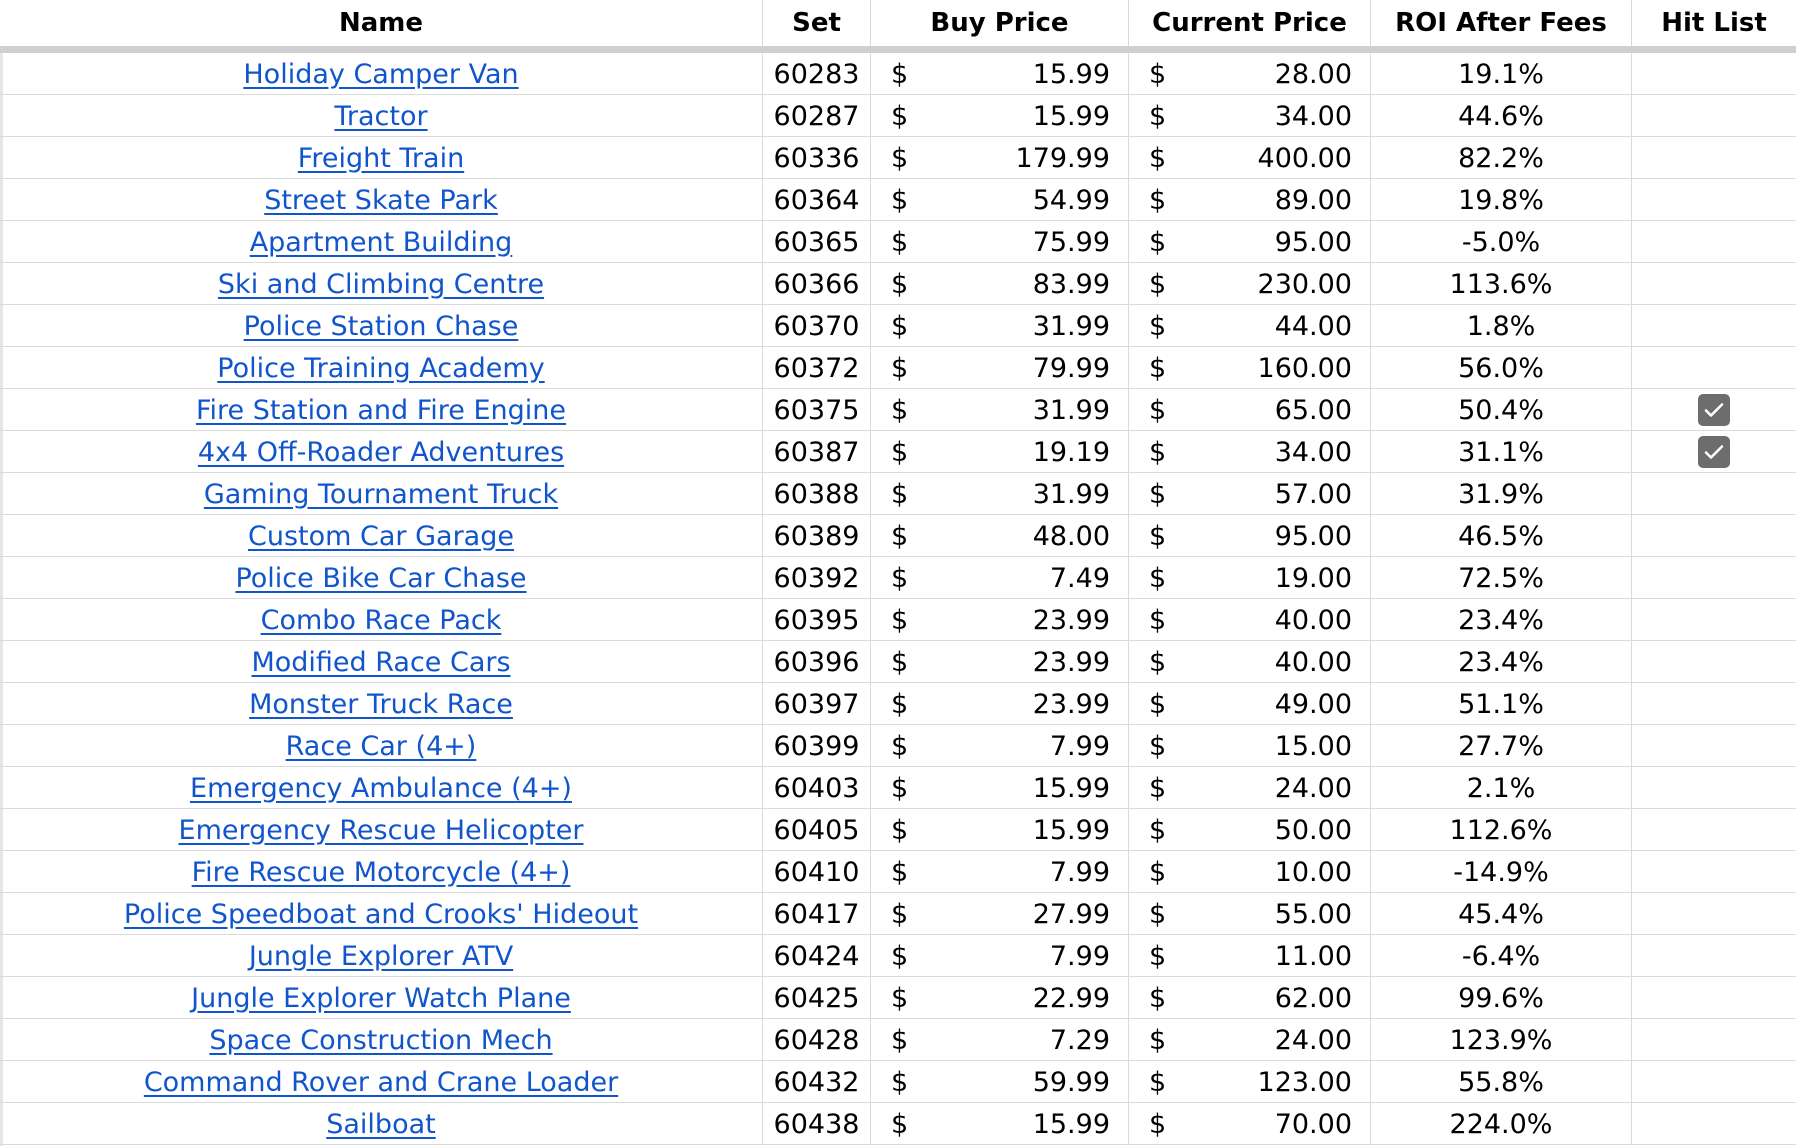  Describe the element at coordinates (1000, 998) in the screenshot. I see `buy-price-cell: $22.99` at that location.